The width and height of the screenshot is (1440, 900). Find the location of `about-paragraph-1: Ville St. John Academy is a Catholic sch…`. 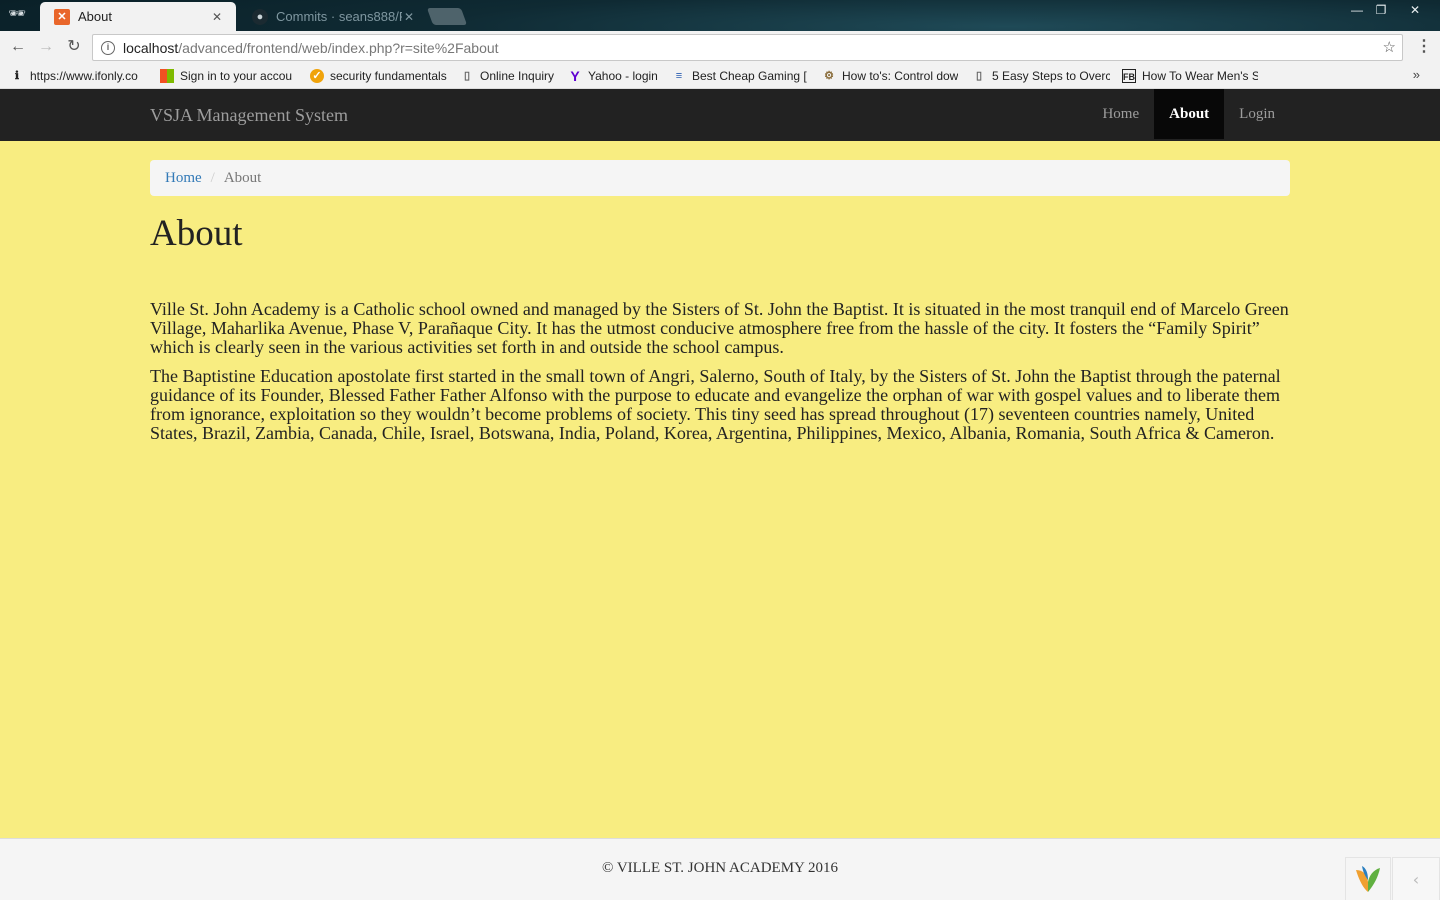

about-paragraph-1: Ville St. John Academy is a Catholic sch… is located at coordinates (719, 327).